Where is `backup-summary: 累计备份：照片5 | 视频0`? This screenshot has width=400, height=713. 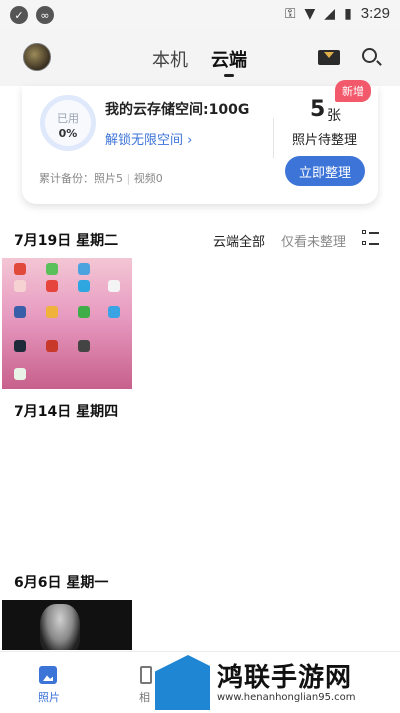
backup-summary: 累计备份：照片5 | 视频0 is located at coordinates (101, 178).